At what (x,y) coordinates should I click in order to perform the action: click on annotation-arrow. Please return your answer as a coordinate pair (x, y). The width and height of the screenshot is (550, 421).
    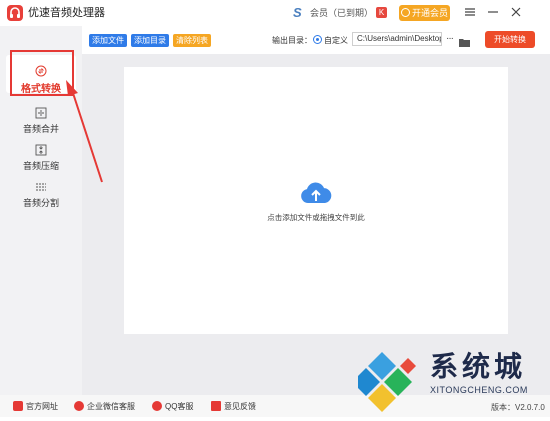
    Looking at the image, I should click on (84, 131).